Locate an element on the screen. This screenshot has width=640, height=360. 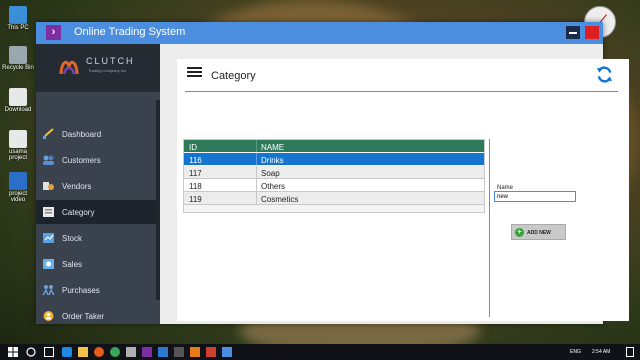
column-header-id: ID is located at coordinates (193, 147).